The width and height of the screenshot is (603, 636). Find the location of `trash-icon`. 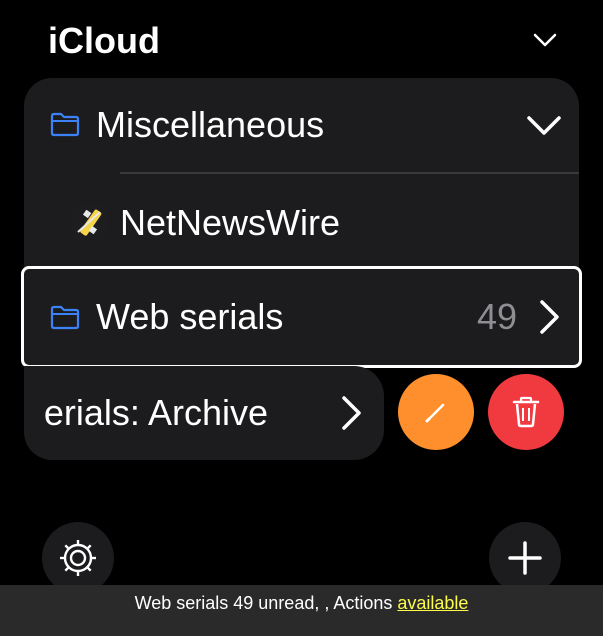

trash-icon is located at coordinates (526, 412).